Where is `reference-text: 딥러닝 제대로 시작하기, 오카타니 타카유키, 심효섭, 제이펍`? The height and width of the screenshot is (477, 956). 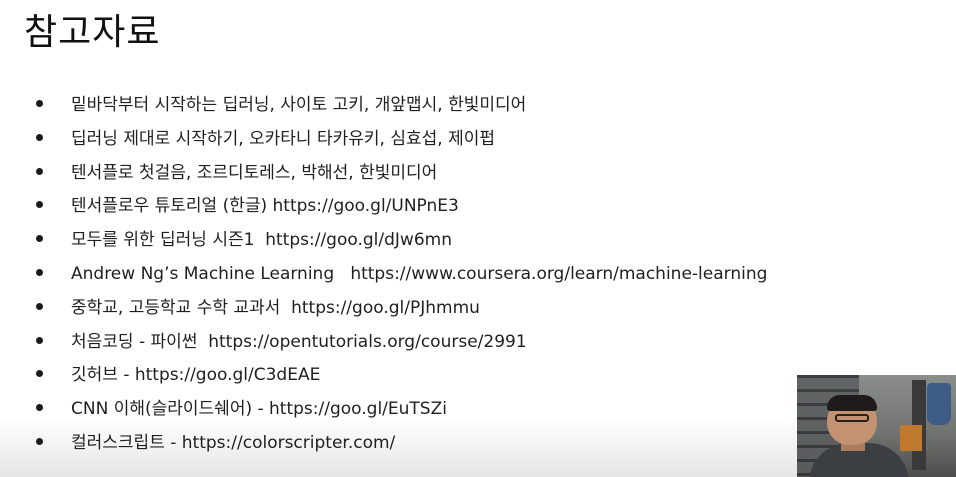 reference-text: 딥러닝 제대로 시작하기, 오카타니 타카유키, 심효섭, 제이펍 is located at coordinates (283, 138).